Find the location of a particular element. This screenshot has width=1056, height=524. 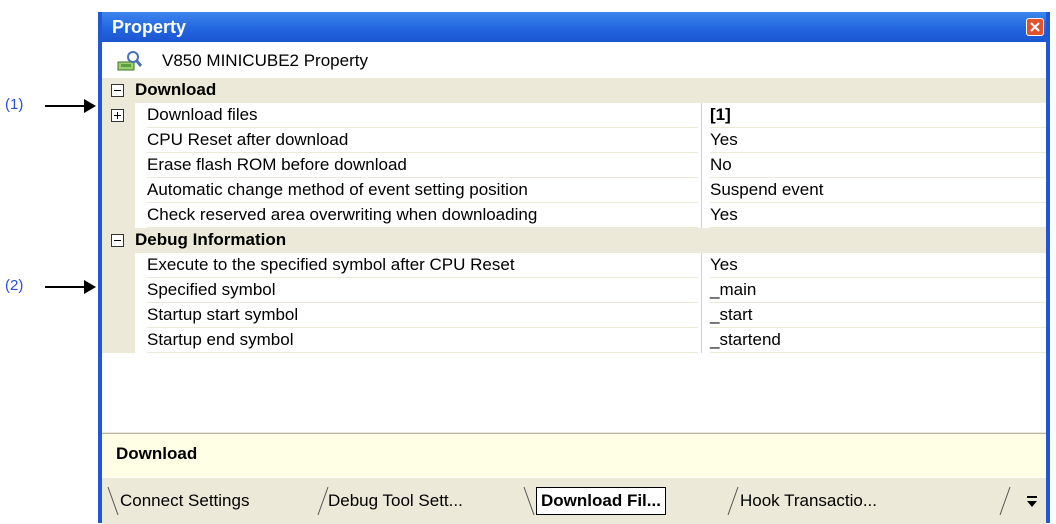

property-name: CPU Reset after download is located at coordinates (422, 140).